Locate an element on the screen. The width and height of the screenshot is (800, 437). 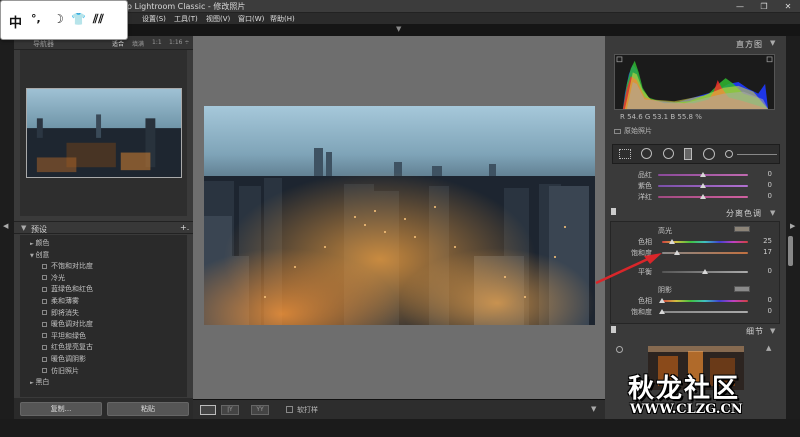
preset-label: 暖色调对比度 is located at coordinates (72, 324).